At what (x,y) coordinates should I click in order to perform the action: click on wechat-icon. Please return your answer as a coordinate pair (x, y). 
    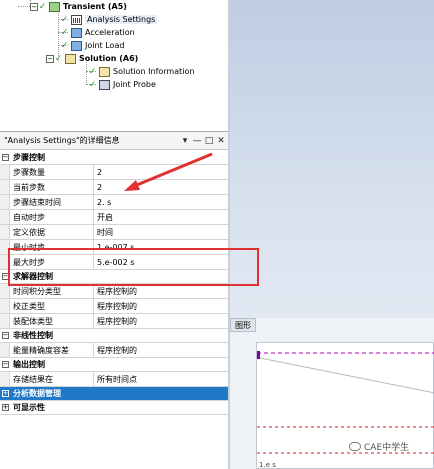
    Looking at the image, I should click on (355, 446).